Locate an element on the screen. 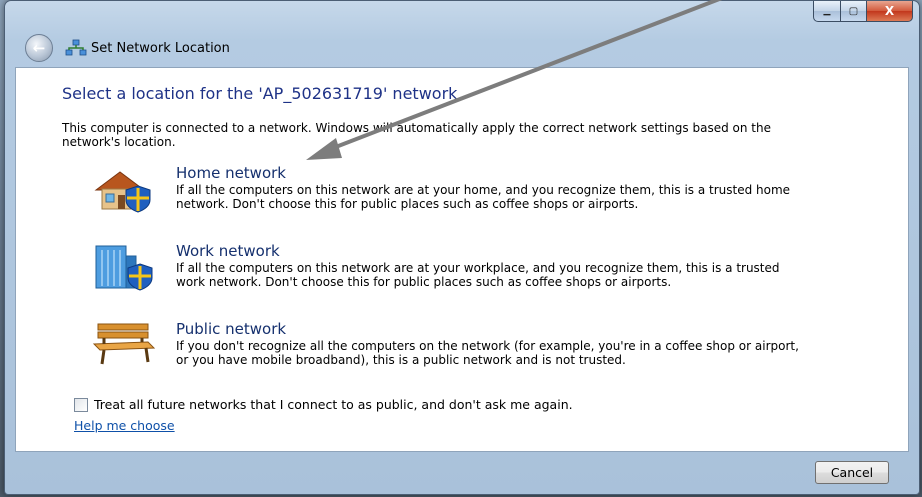 Image resolution: width=922 pixels, height=497 pixels. maximize-button: ▢ is located at coordinates (854, 11).